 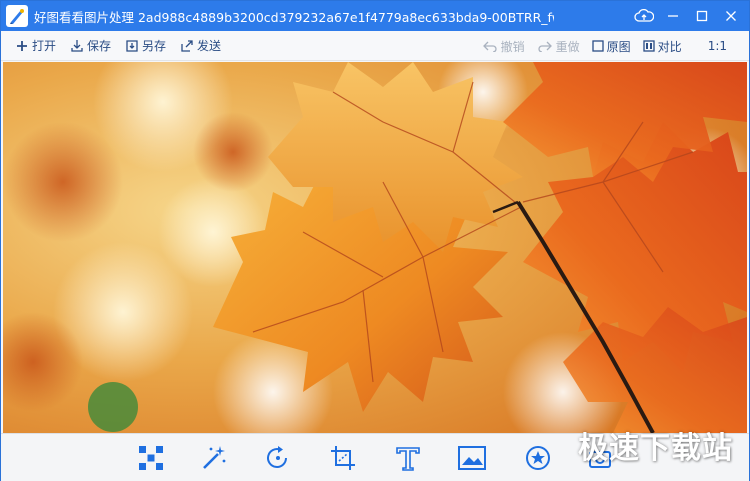 What do you see at coordinates (717, 46) in the screenshot?
I see `ratio-button: 1:1` at bounding box center [717, 46].